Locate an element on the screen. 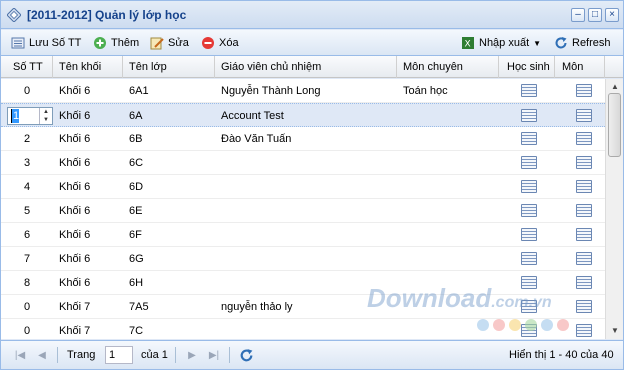  next-page-icon: ▶ is located at coordinates (192, 355).